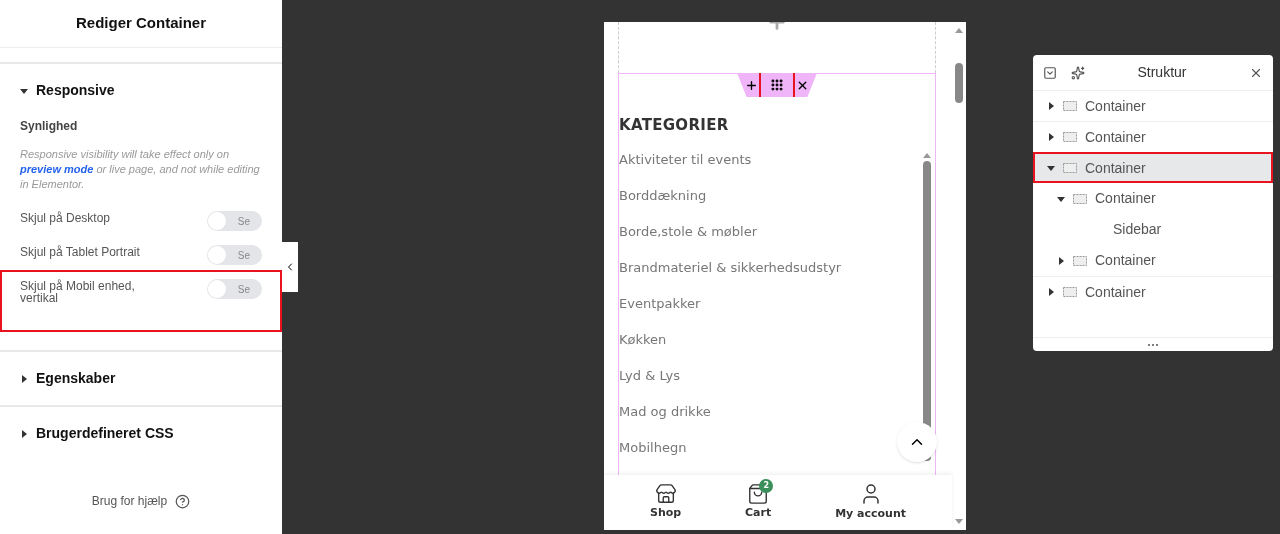  Describe the element at coordinates (730, 267) in the screenshot. I see `category-link: Brandmateriel & sikkerhedsudstyr` at that location.